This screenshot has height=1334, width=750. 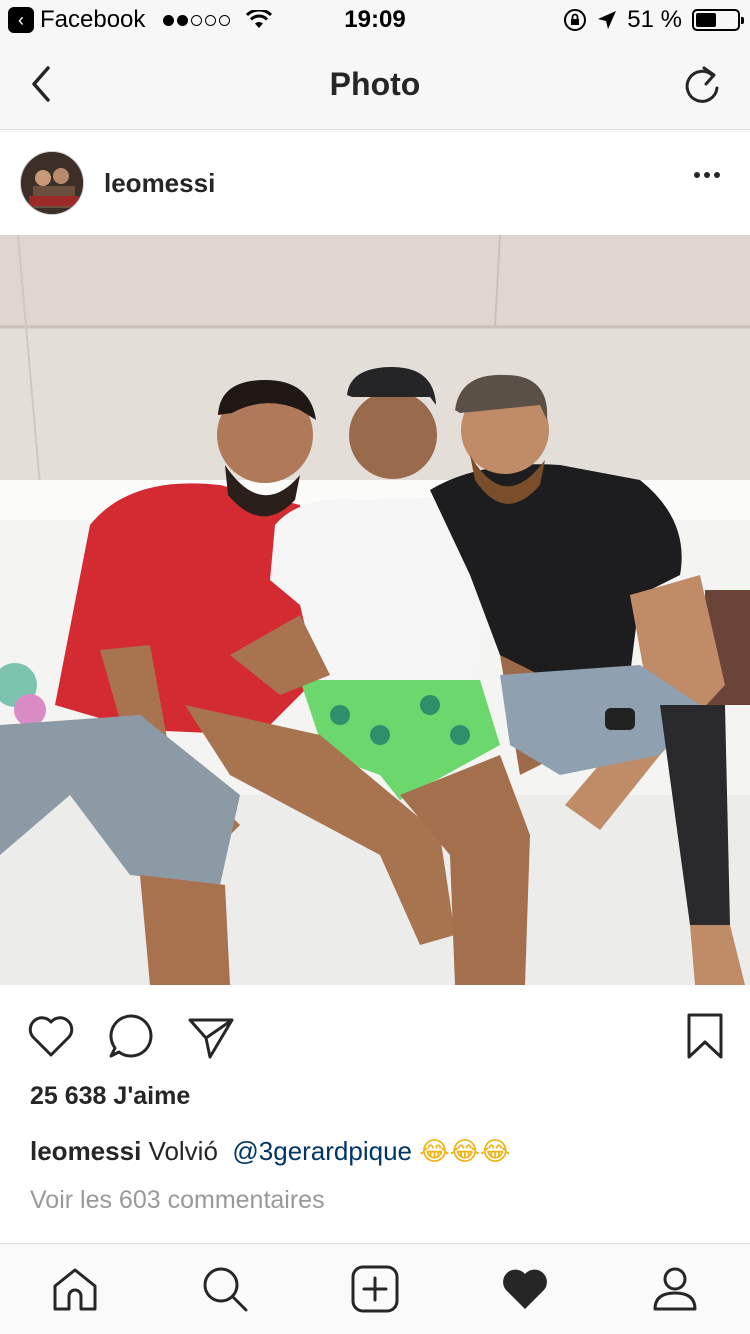 I want to click on caption-mention: @3gerardpique, so click(x=322, y=1151).